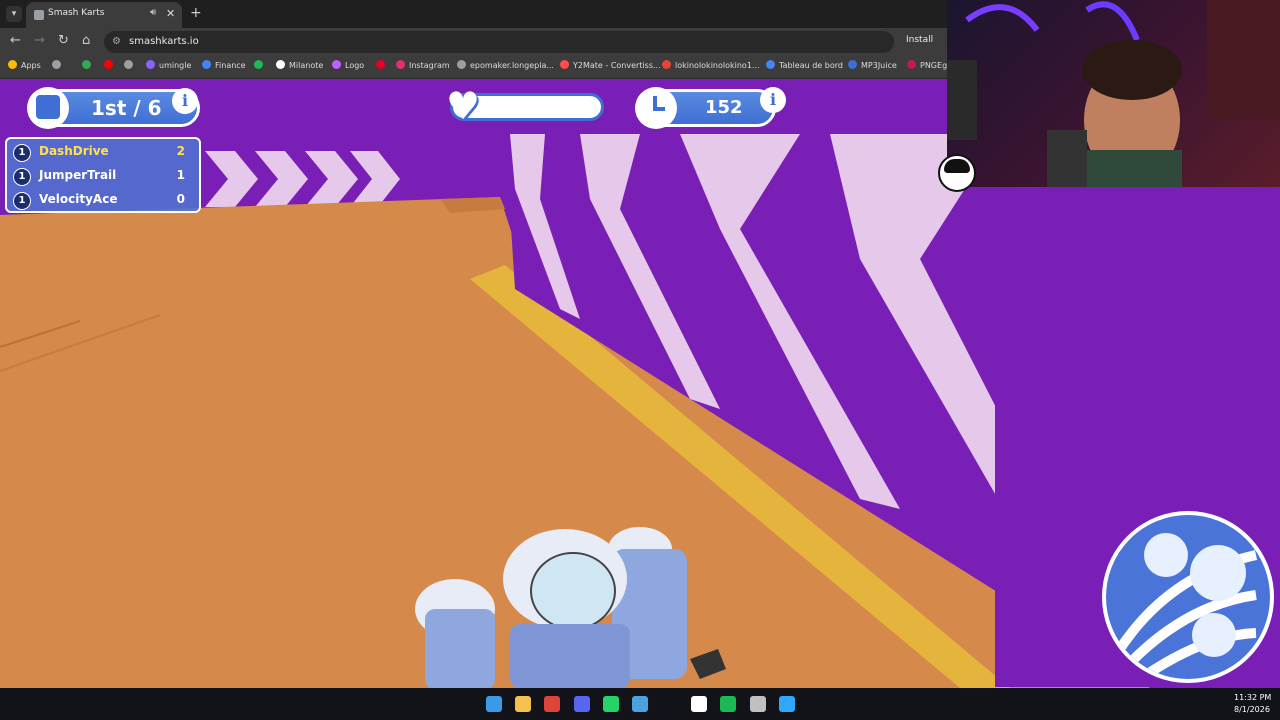  I want to click on y2mate-icon, so click(564, 64).